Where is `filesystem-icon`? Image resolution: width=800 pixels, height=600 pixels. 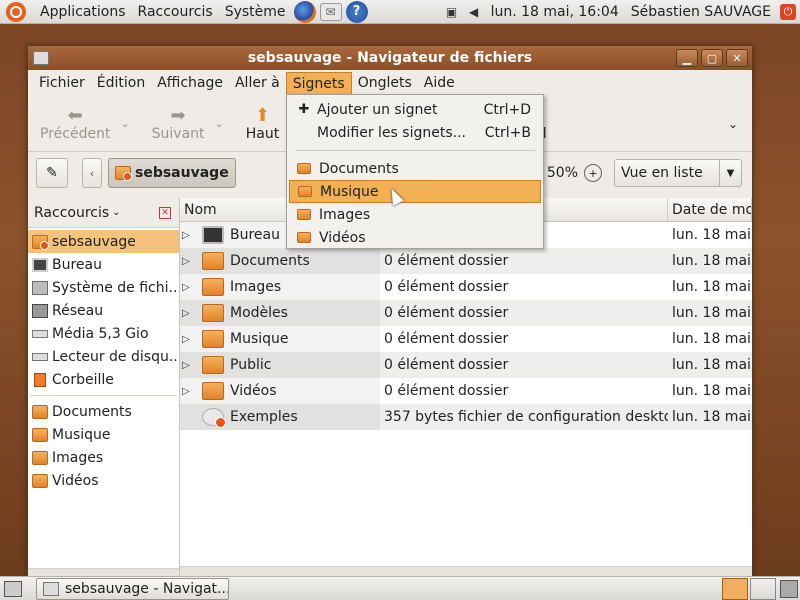 filesystem-icon is located at coordinates (40, 287).